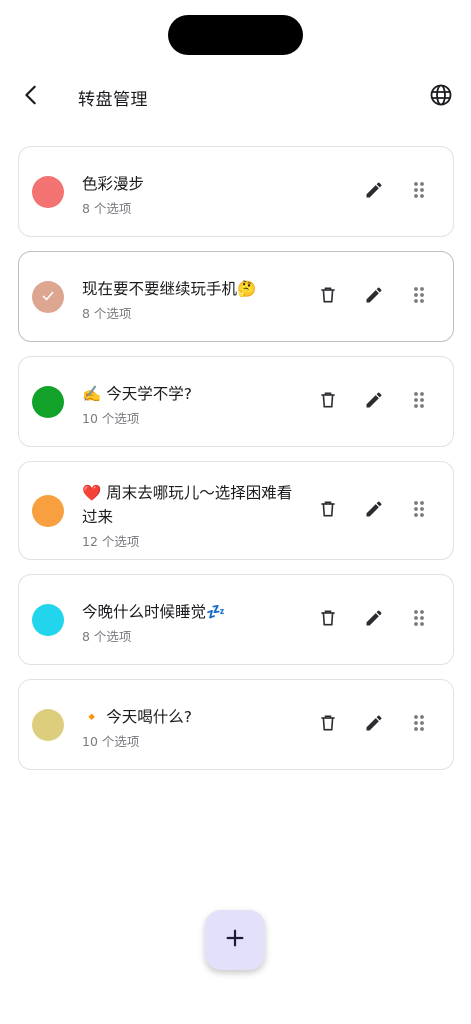 Image resolution: width=471 pixels, height=1024 pixels. I want to click on language-button, so click(441, 97).